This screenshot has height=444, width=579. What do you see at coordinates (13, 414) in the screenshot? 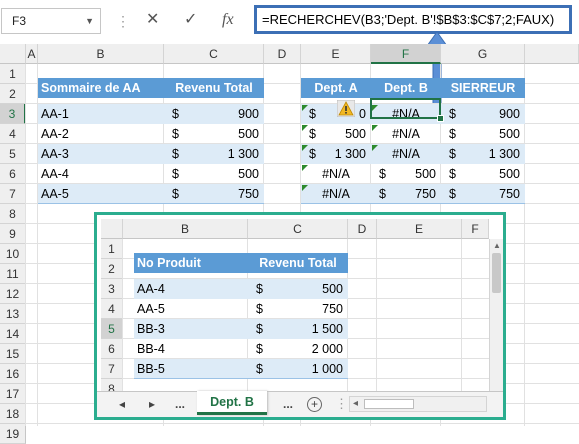
I see `row-header-18: 18` at bounding box center [13, 414].